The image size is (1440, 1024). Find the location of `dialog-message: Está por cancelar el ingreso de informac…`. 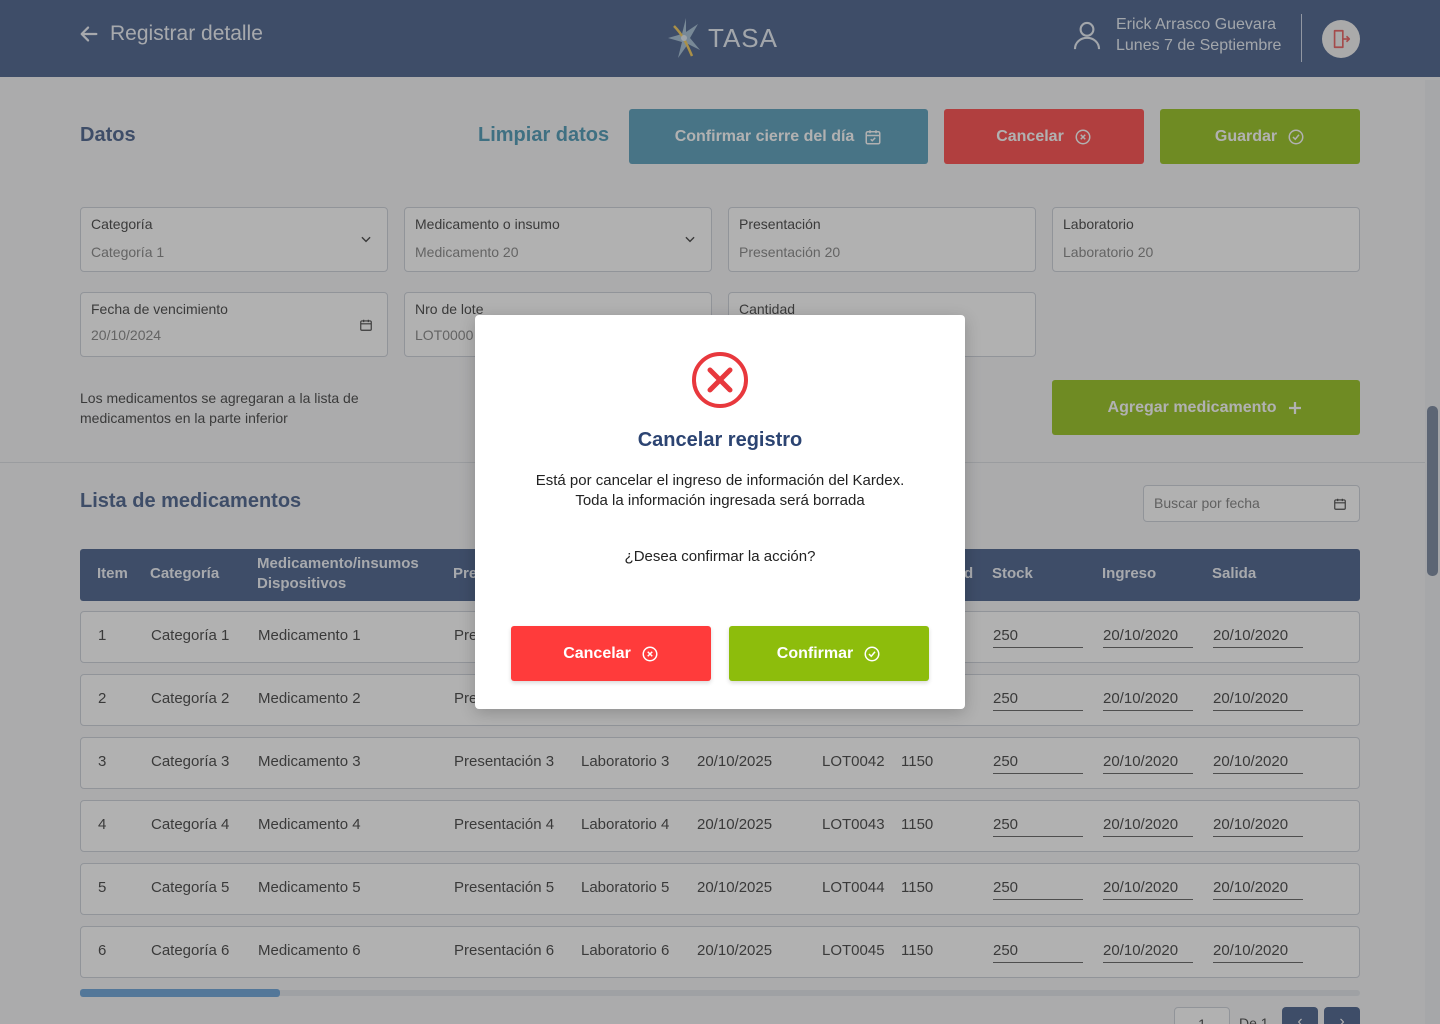

dialog-message: Está por cancelar el ingreso de informac… is located at coordinates (720, 491).